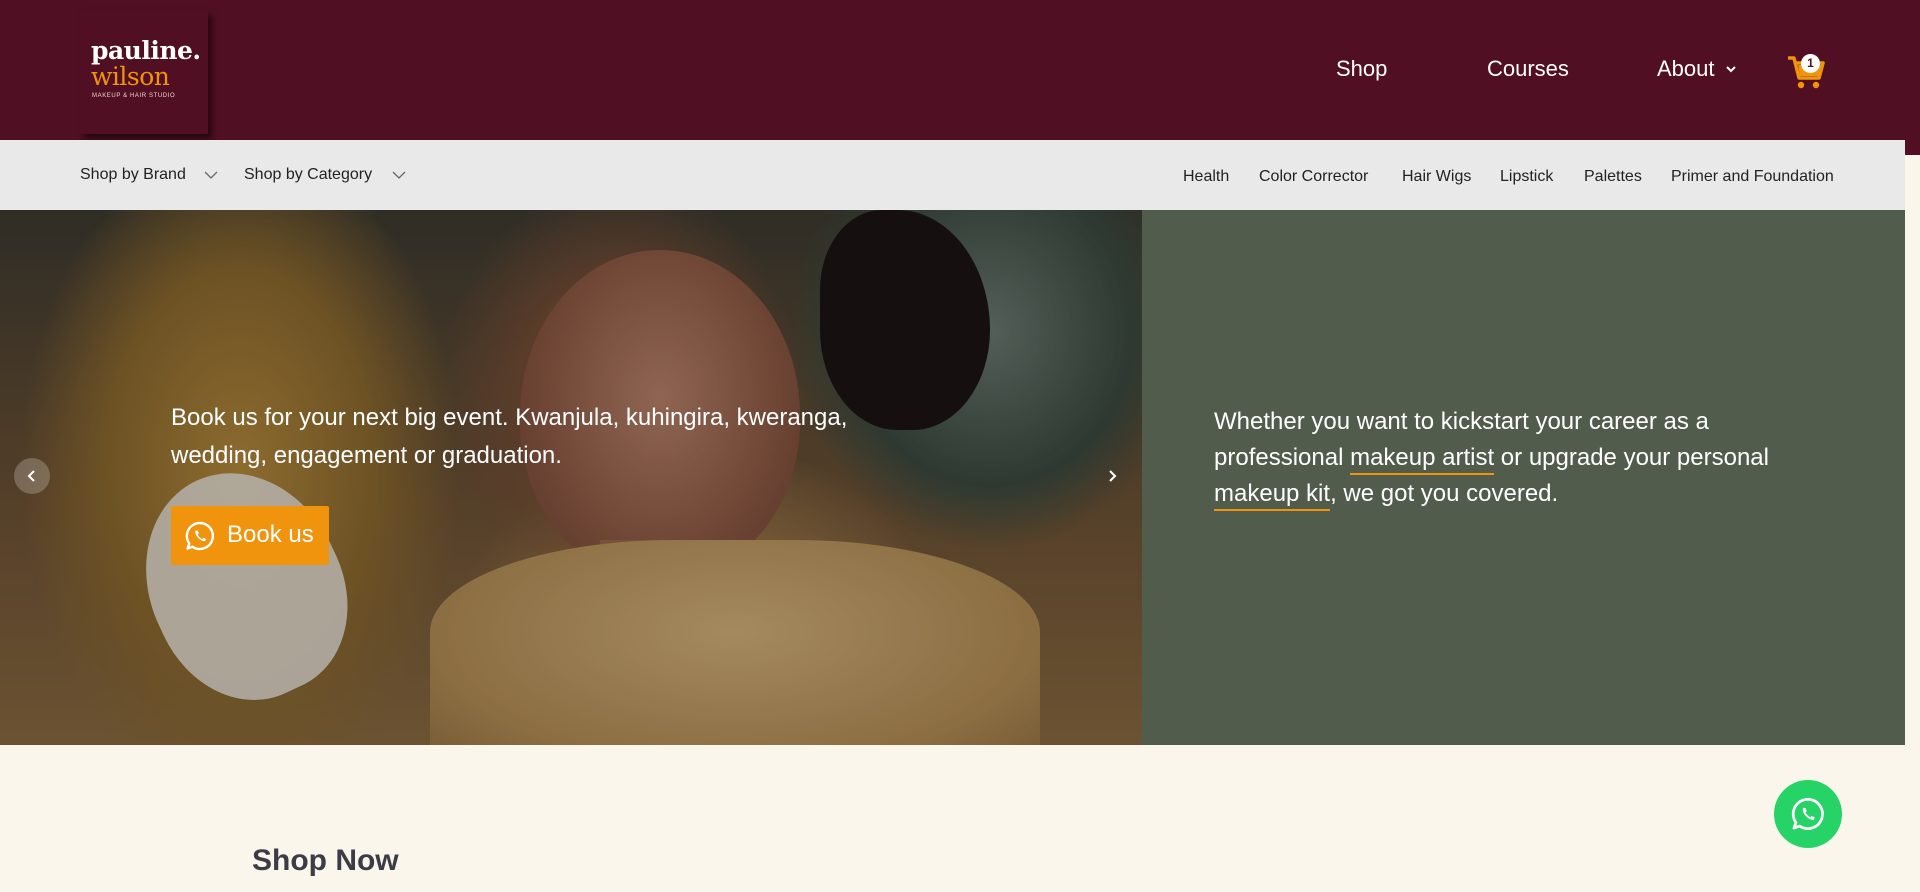 Image resolution: width=1920 pixels, height=892 pixels. What do you see at coordinates (134, 96) in the screenshot?
I see `logo-tagline: MAKEUP & HAIR STUDIO` at bounding box center [134, 96].